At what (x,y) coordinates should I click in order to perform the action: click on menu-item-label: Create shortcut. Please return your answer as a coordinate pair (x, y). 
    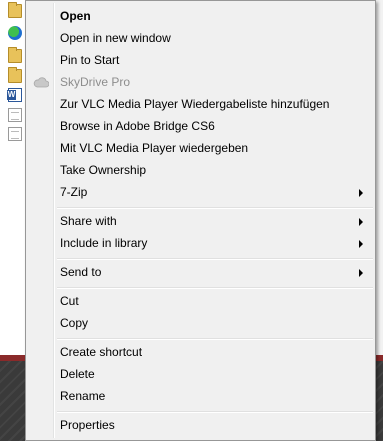
    Looking at the image, I should click on (101, 352).